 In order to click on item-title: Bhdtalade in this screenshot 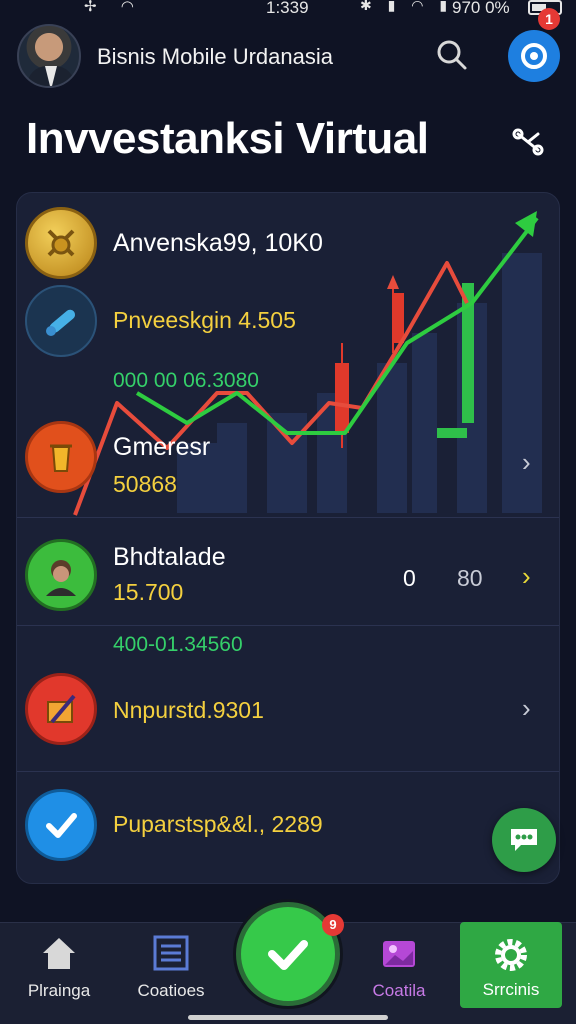, I will do `click(169, 557)`.